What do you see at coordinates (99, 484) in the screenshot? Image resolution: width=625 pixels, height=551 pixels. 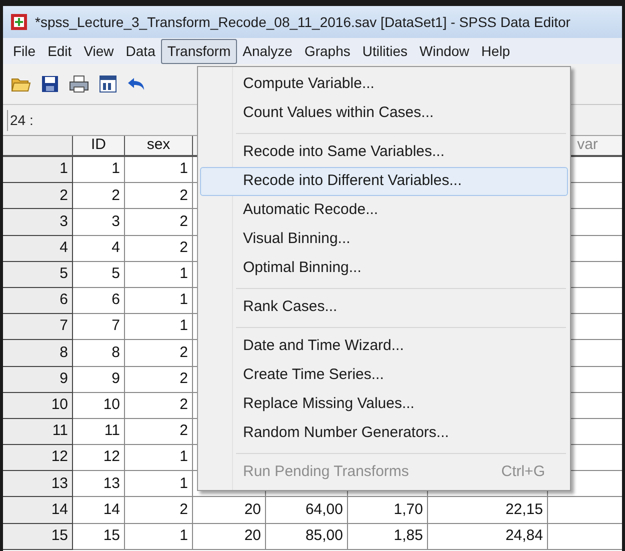 I see `table-cell: 13` at bounding box center [99, 484].